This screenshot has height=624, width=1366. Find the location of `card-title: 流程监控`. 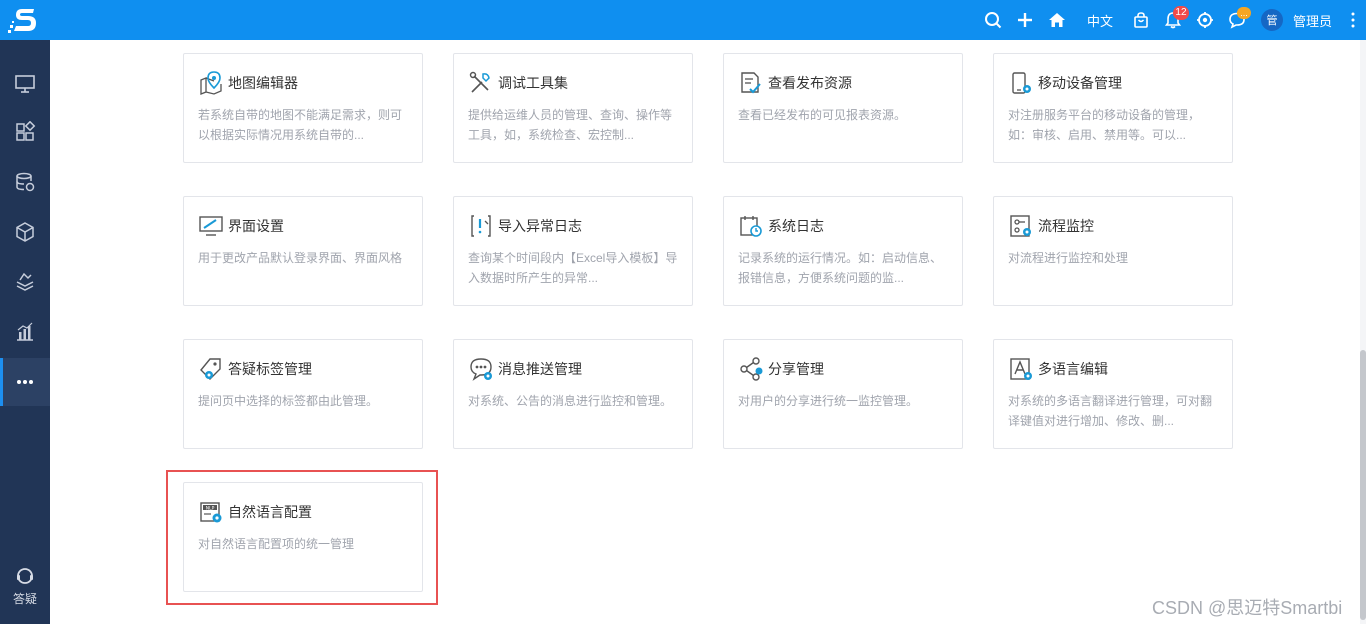

card-title: 流程监控 is located at coordinates (1066, 226).